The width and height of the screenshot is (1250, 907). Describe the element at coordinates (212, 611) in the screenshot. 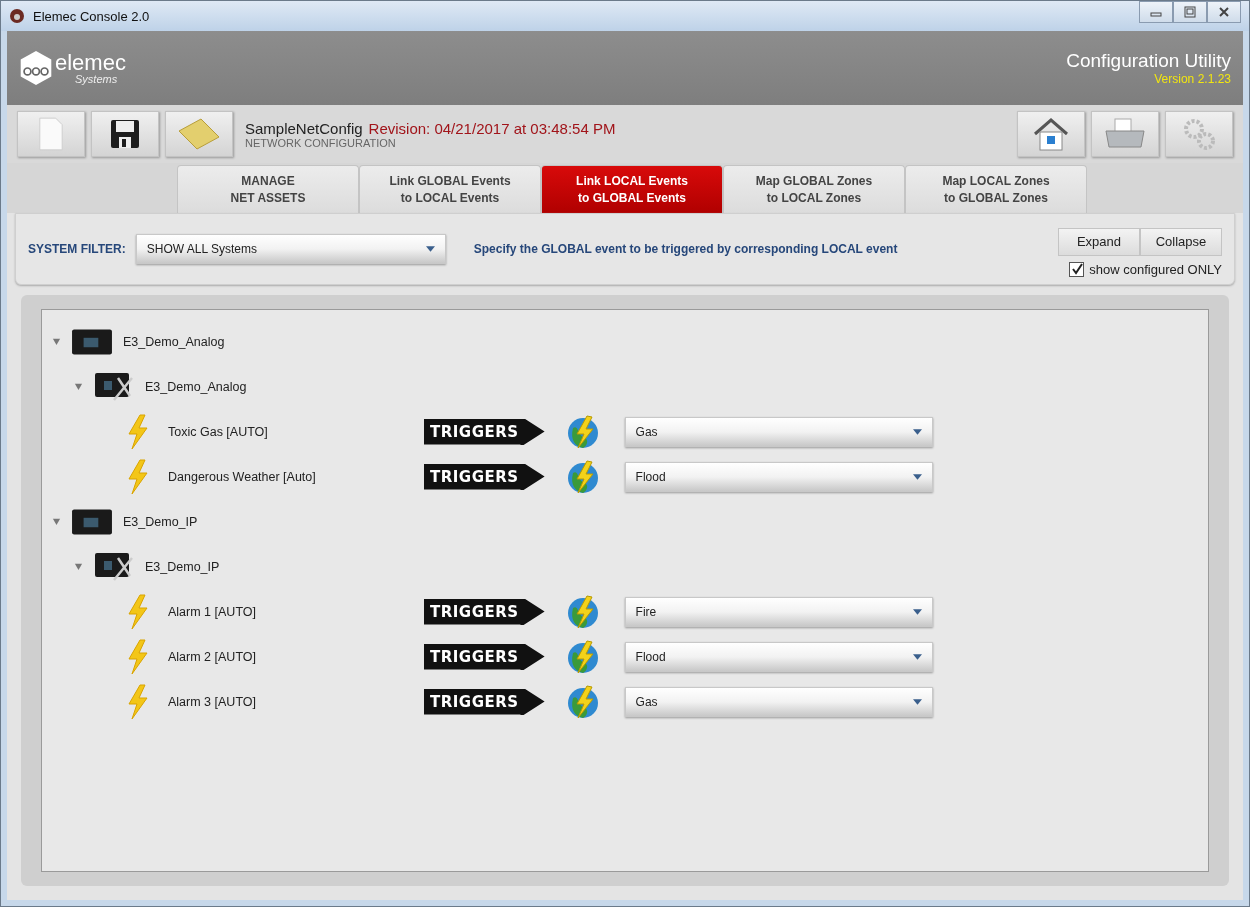

I see `local-event-label: Alarm 1 [AUTO]` at that location.